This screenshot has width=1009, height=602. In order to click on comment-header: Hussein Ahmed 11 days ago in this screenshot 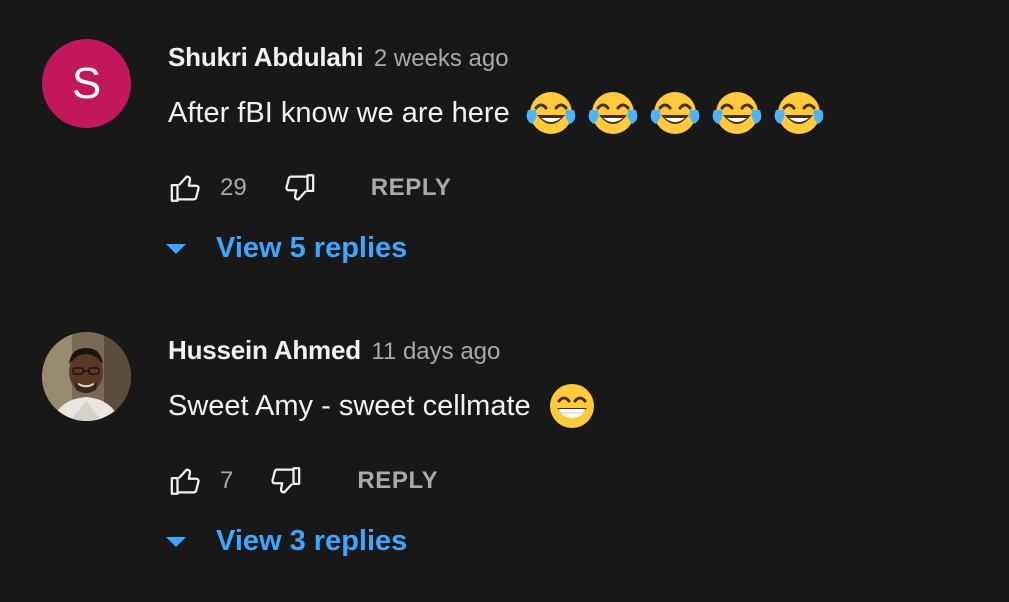, I will do `click(334, 350)`.